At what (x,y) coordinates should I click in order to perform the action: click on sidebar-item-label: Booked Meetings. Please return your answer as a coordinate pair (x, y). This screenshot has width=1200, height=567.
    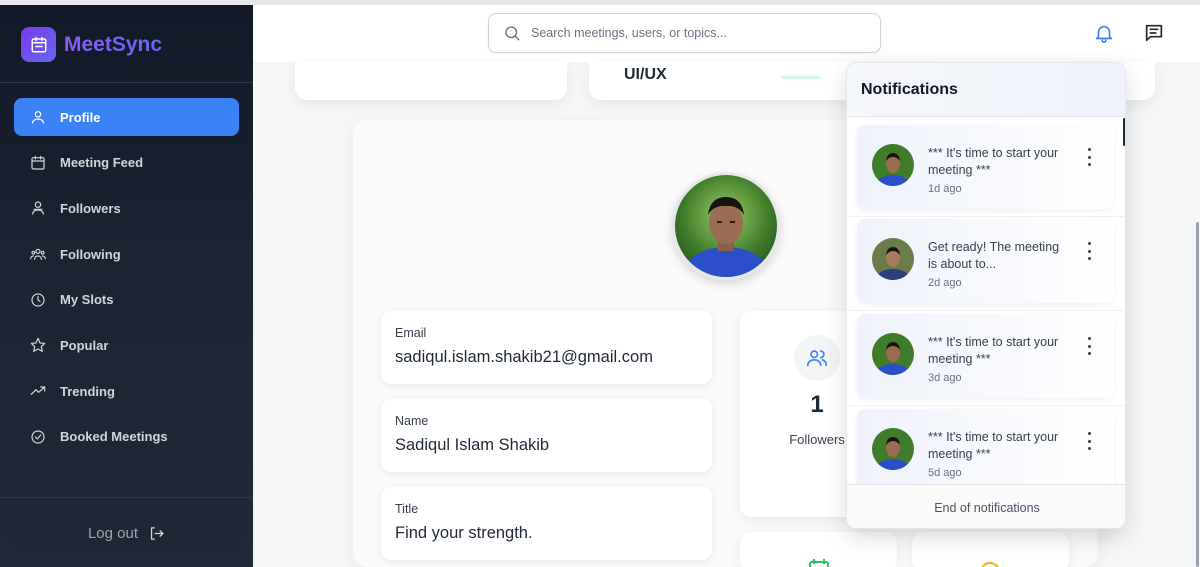
    Looking at the image, I should click on (114, 437).